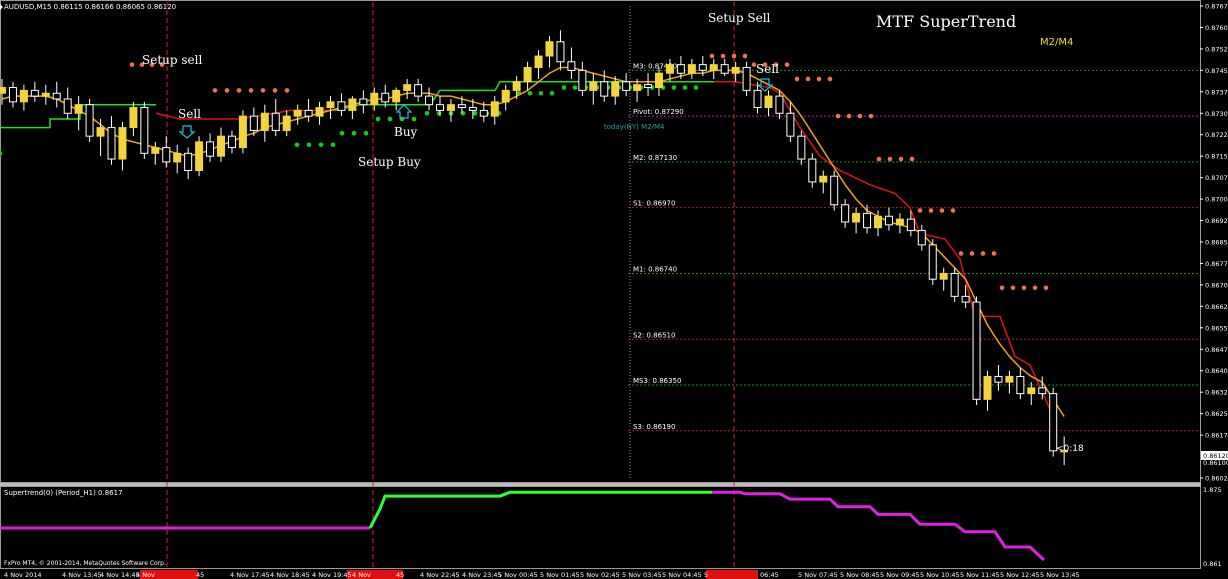 Image resolution: width=1228 pixels, height=579 pixels. I want to click on price-tick-label: 0.86400, so click(1216, 371).